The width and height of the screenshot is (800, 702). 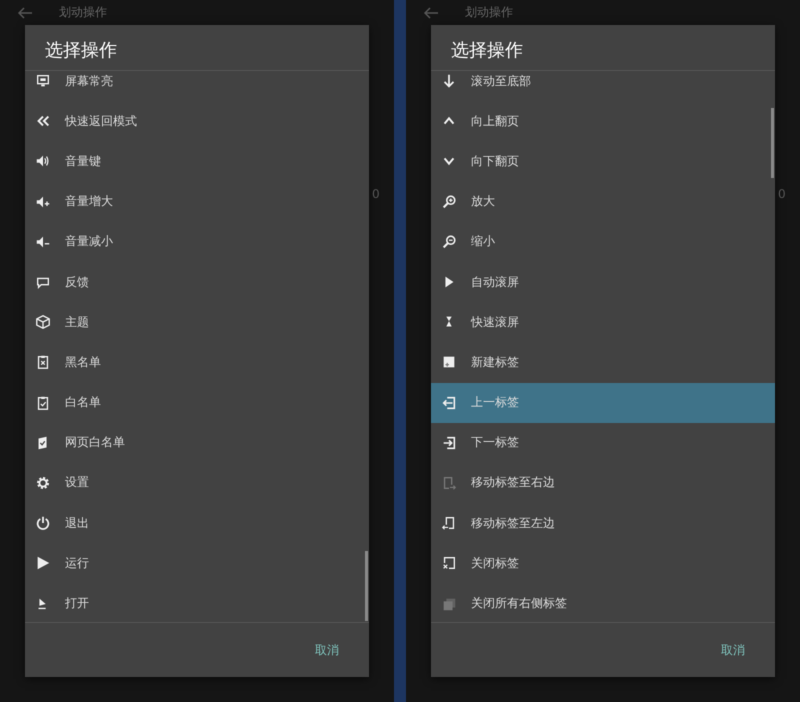 What do you see at coordinates (197, 602) in the screenshot?
I see `action-item: 打开` at bounding box center [197, 602].